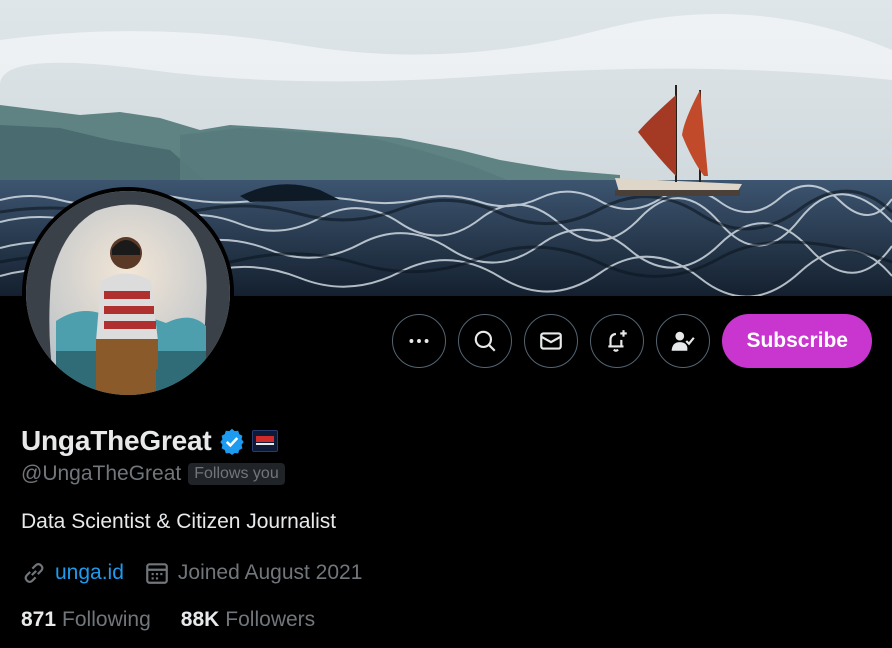 The height and width of the screenshot is (648, 892). What do you see at coordinates (101, 473) in the screenshot?
I see `handle: @UngaTheGreat` at bounding box center [101, 473].